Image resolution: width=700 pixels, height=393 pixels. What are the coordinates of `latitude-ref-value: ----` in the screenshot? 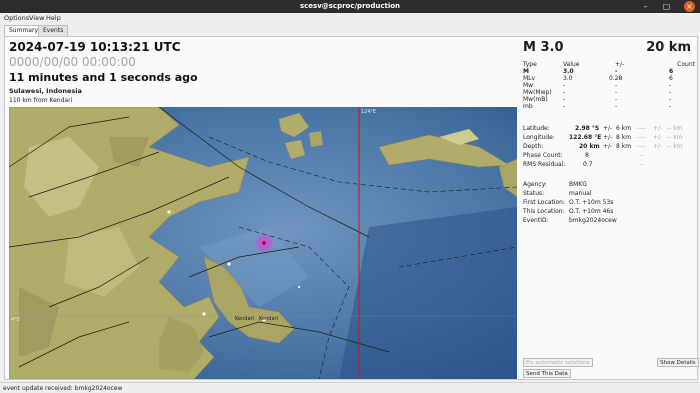 It's located at (641, 128).